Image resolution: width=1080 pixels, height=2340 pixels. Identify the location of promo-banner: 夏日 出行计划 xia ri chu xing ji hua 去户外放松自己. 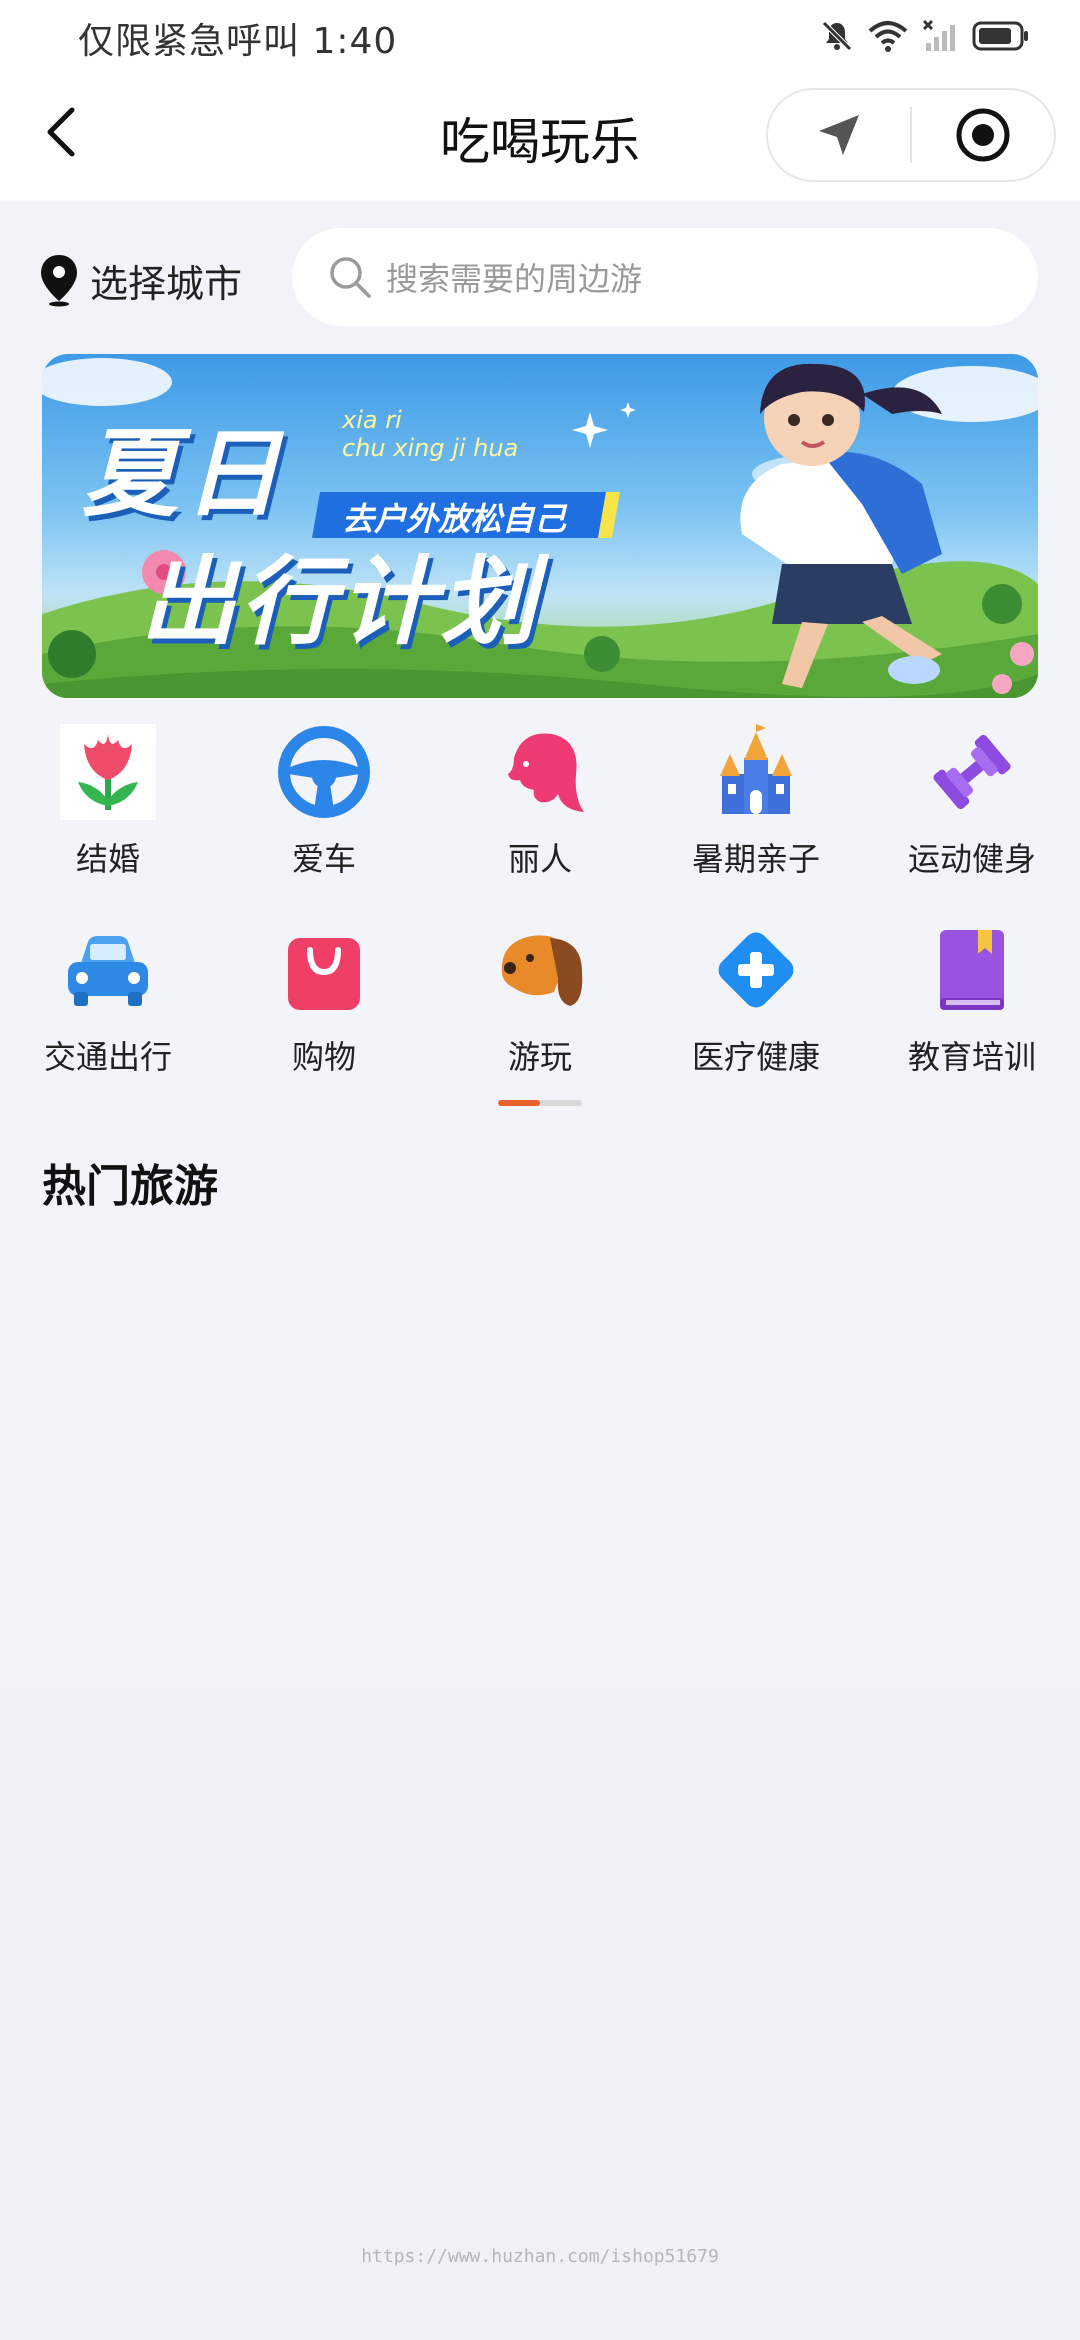
(540, 526).